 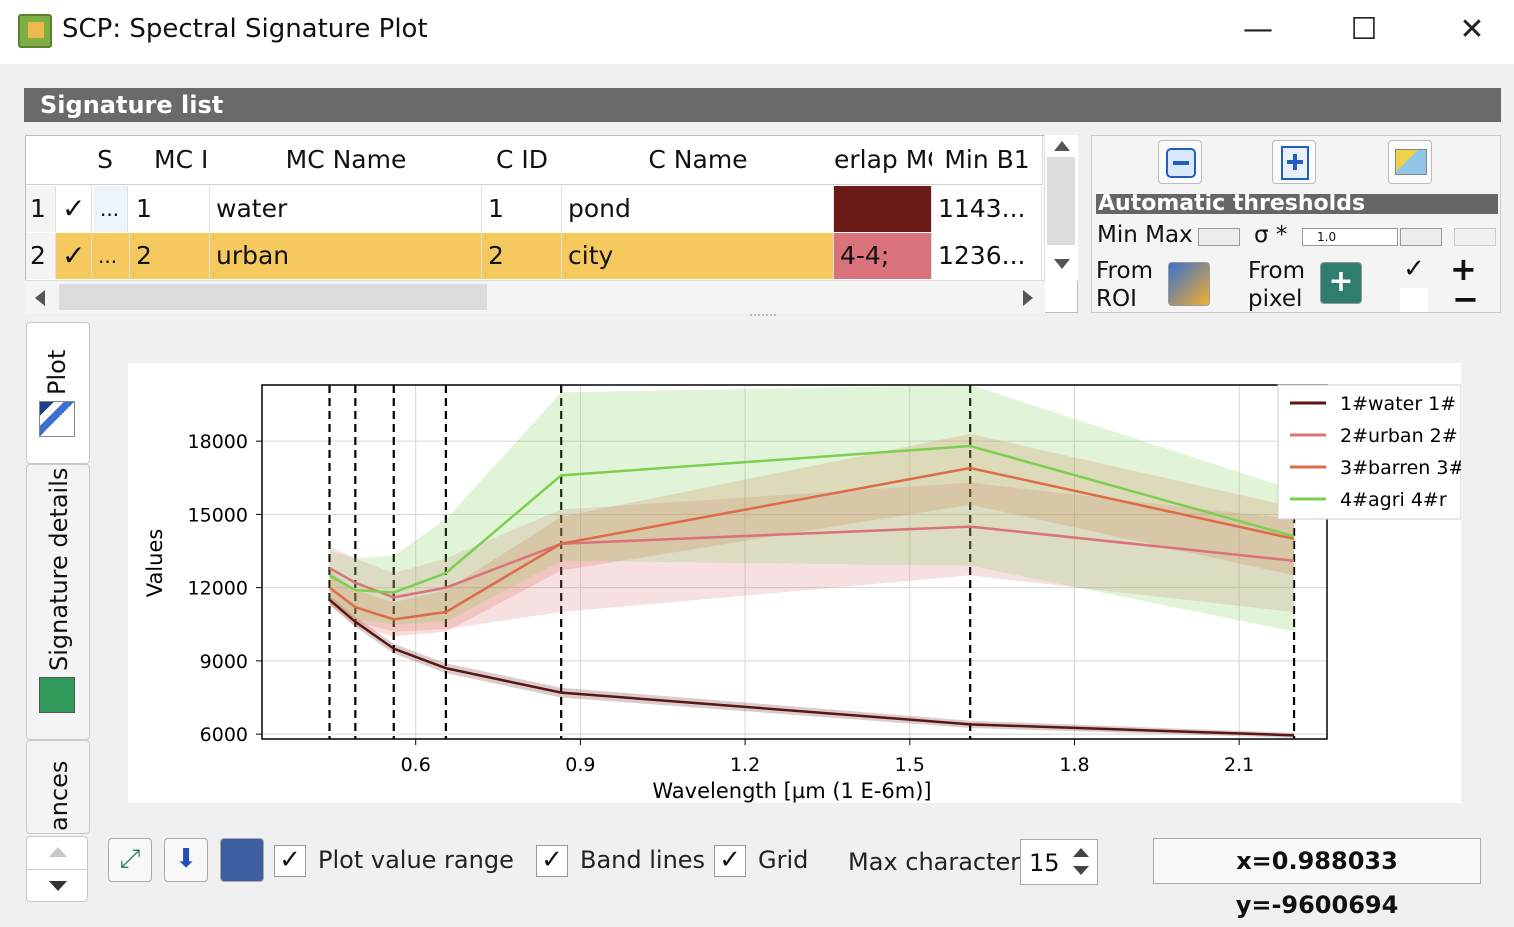 I want to click on pixel-plus-icon: +, so click(x=1341, y=283).